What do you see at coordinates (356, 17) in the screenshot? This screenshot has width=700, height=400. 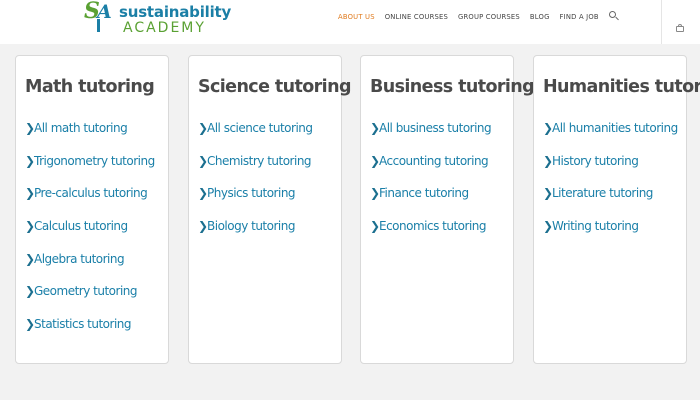 I see `nav-about-us: ABOUT US` at bounding box center [356, 17].